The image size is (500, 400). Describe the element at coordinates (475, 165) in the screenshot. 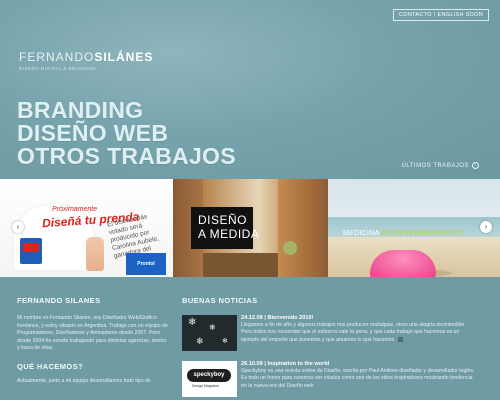

I see `arrow-circle-icon: ›` at that location.